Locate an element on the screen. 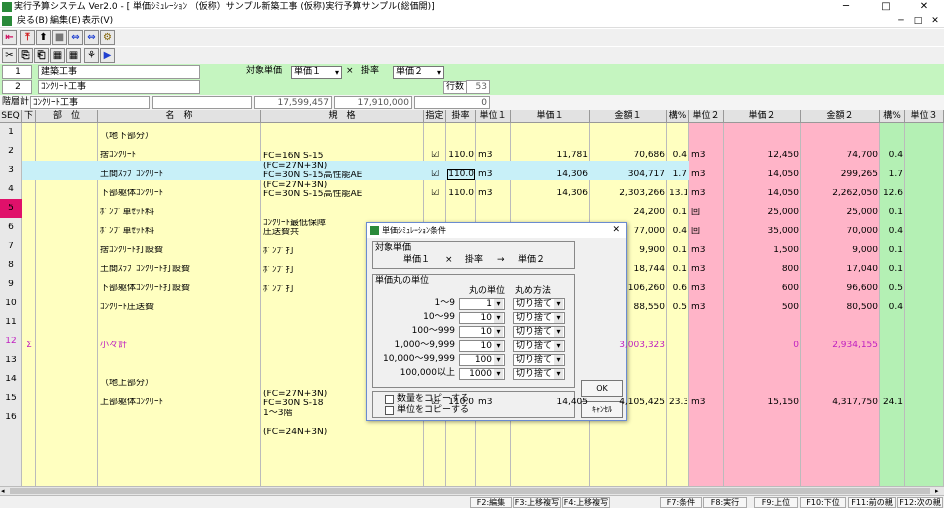  cell-amount1: 24,200 is located at coordinates (629, 212).